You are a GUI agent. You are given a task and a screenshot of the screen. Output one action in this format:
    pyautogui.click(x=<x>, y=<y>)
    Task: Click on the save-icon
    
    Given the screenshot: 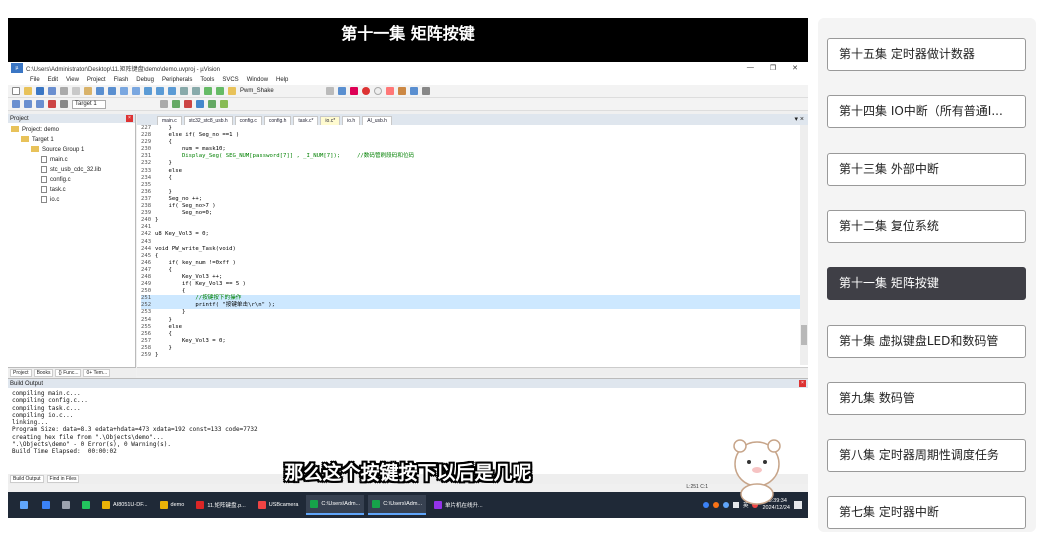 What is the action you would take?
    pyautogui.click(x=40, y=91)
    